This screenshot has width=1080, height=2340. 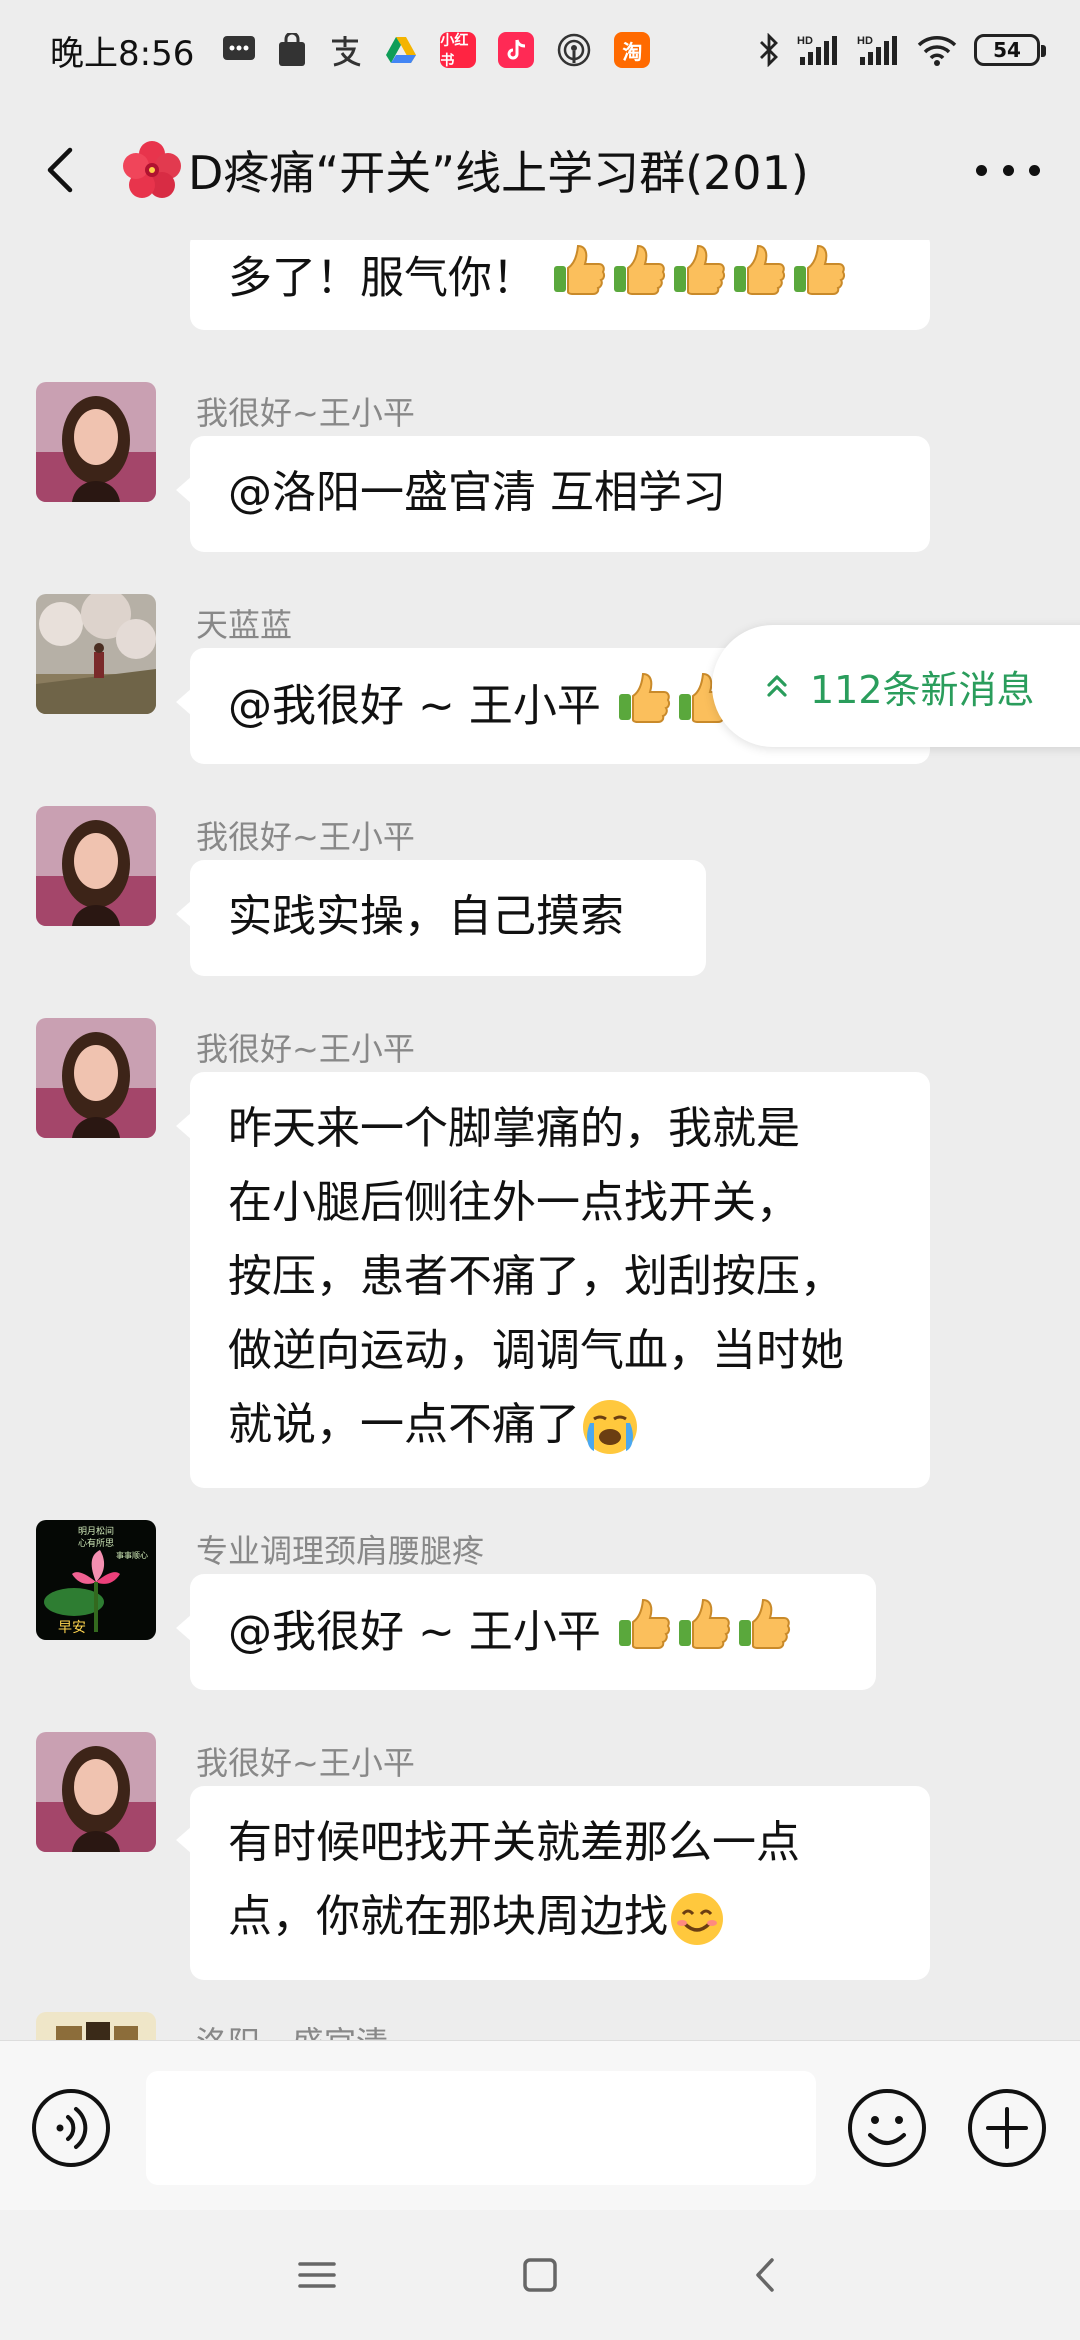 I want to click on message-line: 点，你就在那块周边找, so click(x=448, y=1916).